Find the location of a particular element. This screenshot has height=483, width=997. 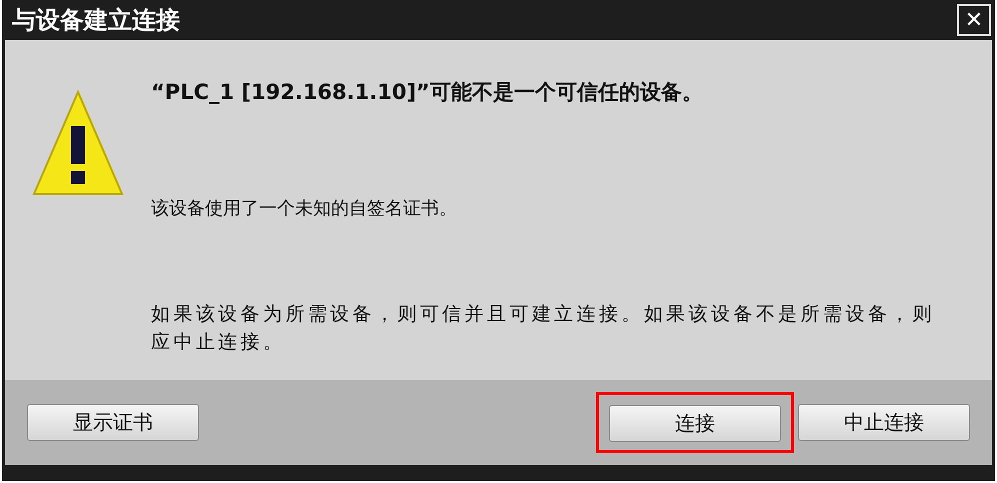

message-text: 该设备使用了一个未知的自签名证书。 is located at coordinates (304, 208).